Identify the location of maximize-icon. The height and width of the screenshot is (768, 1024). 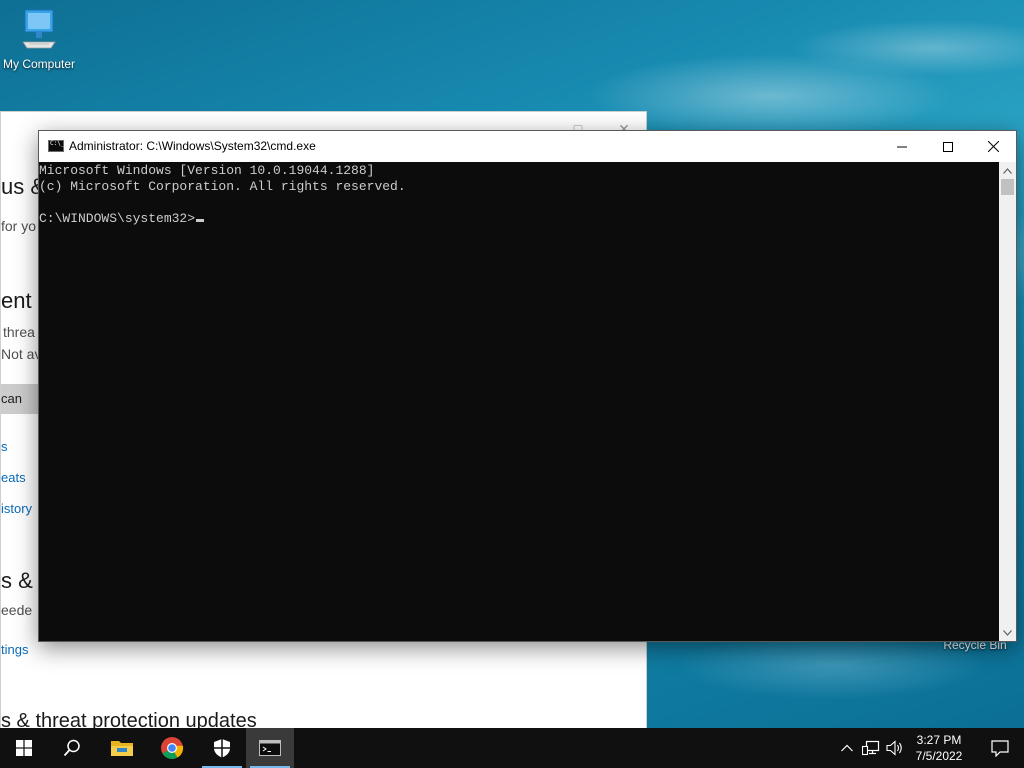
(948, 146).